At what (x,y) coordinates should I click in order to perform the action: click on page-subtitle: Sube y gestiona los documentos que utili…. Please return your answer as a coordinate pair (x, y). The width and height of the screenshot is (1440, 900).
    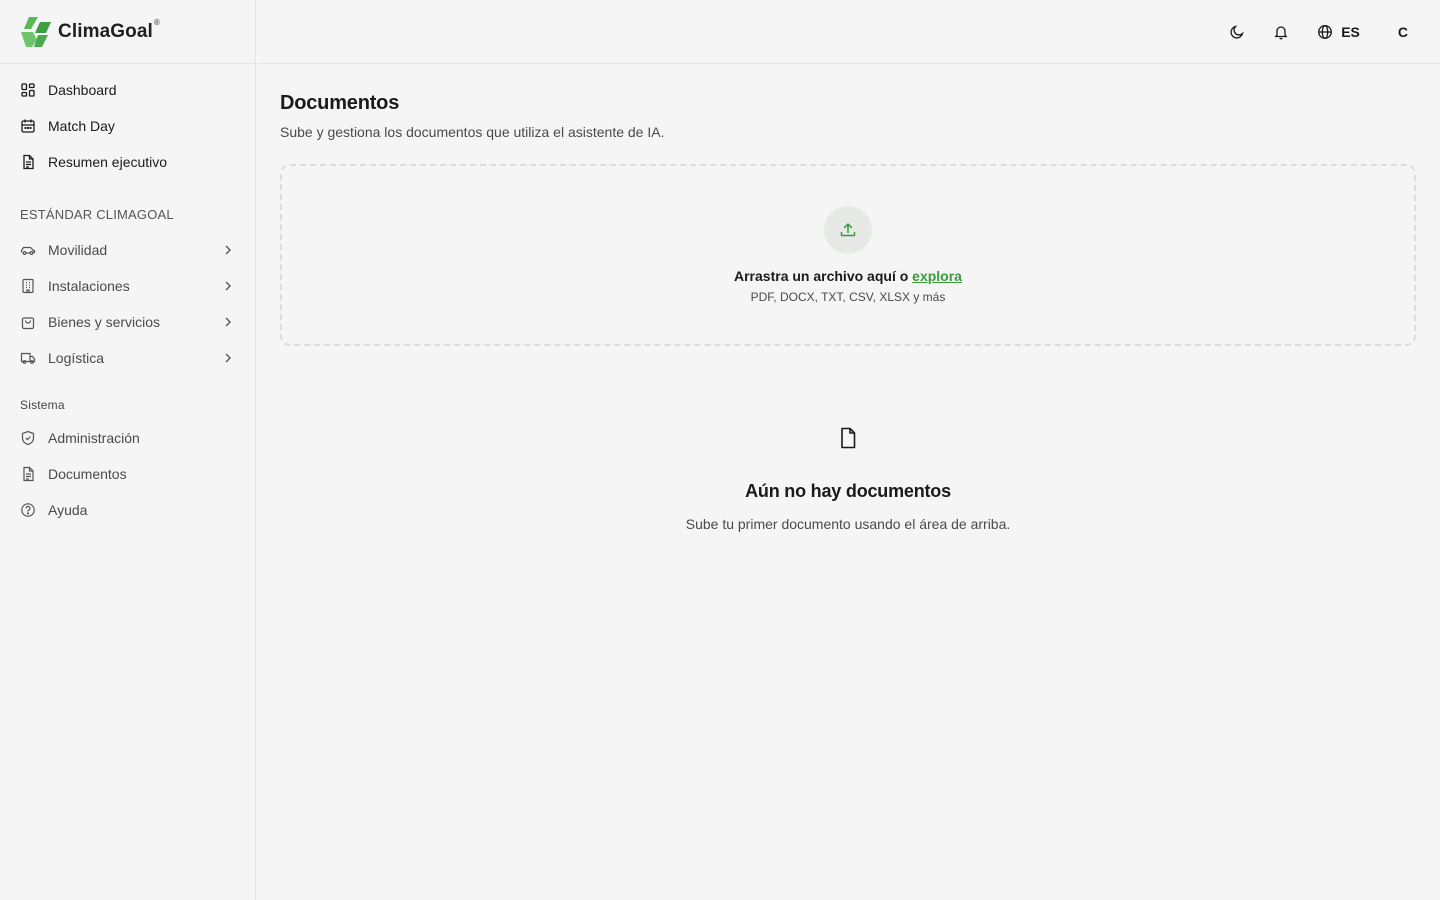
    Looking at the image, I should click on (472, 132).